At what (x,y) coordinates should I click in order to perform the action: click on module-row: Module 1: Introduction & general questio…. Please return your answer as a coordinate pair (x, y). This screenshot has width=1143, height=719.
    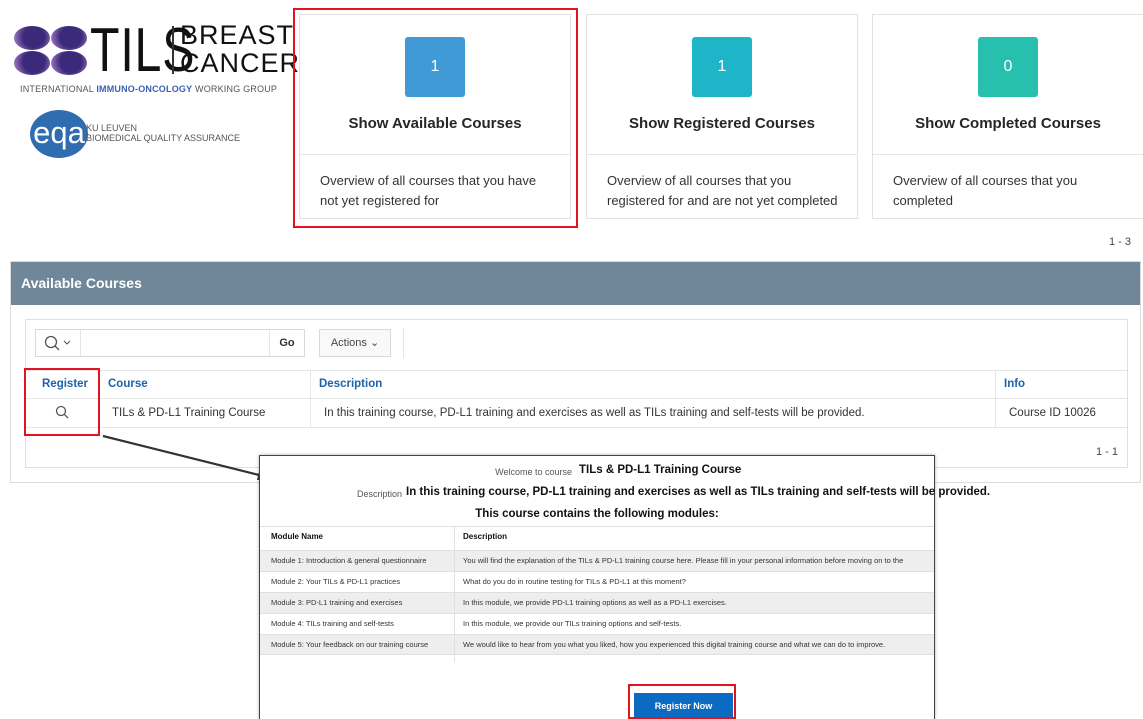
    Looking at the image, I should click on (597, 560).